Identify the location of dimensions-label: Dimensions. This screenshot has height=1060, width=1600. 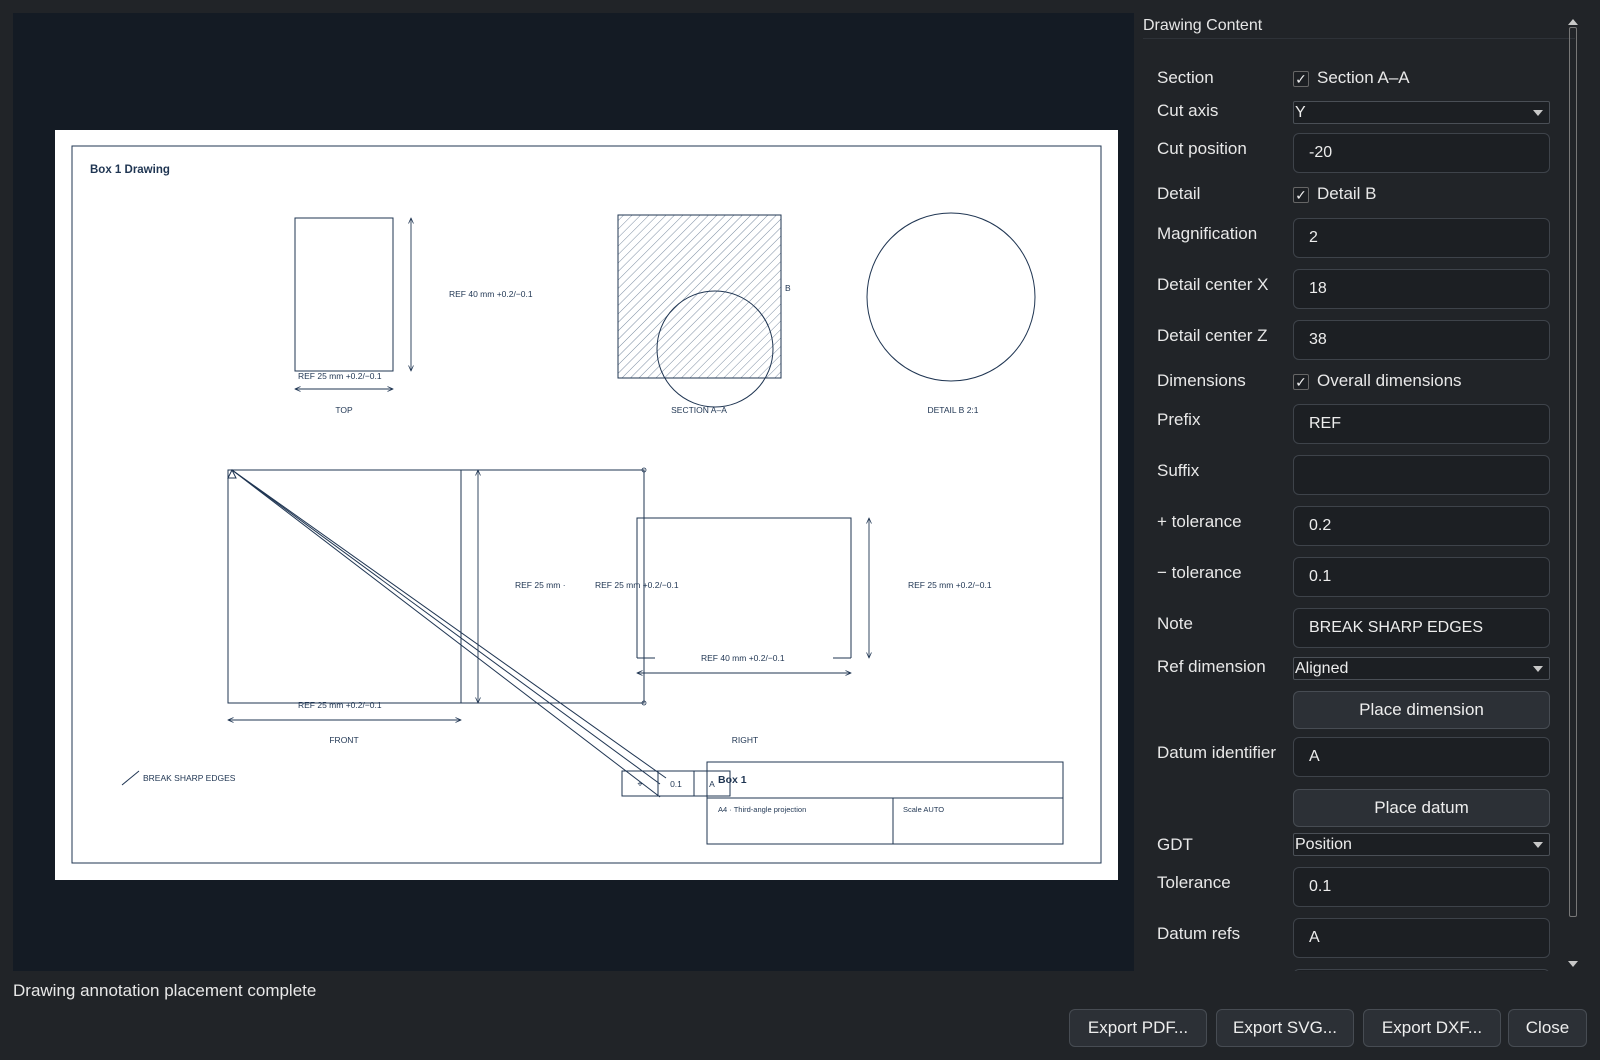
(1201, 380).